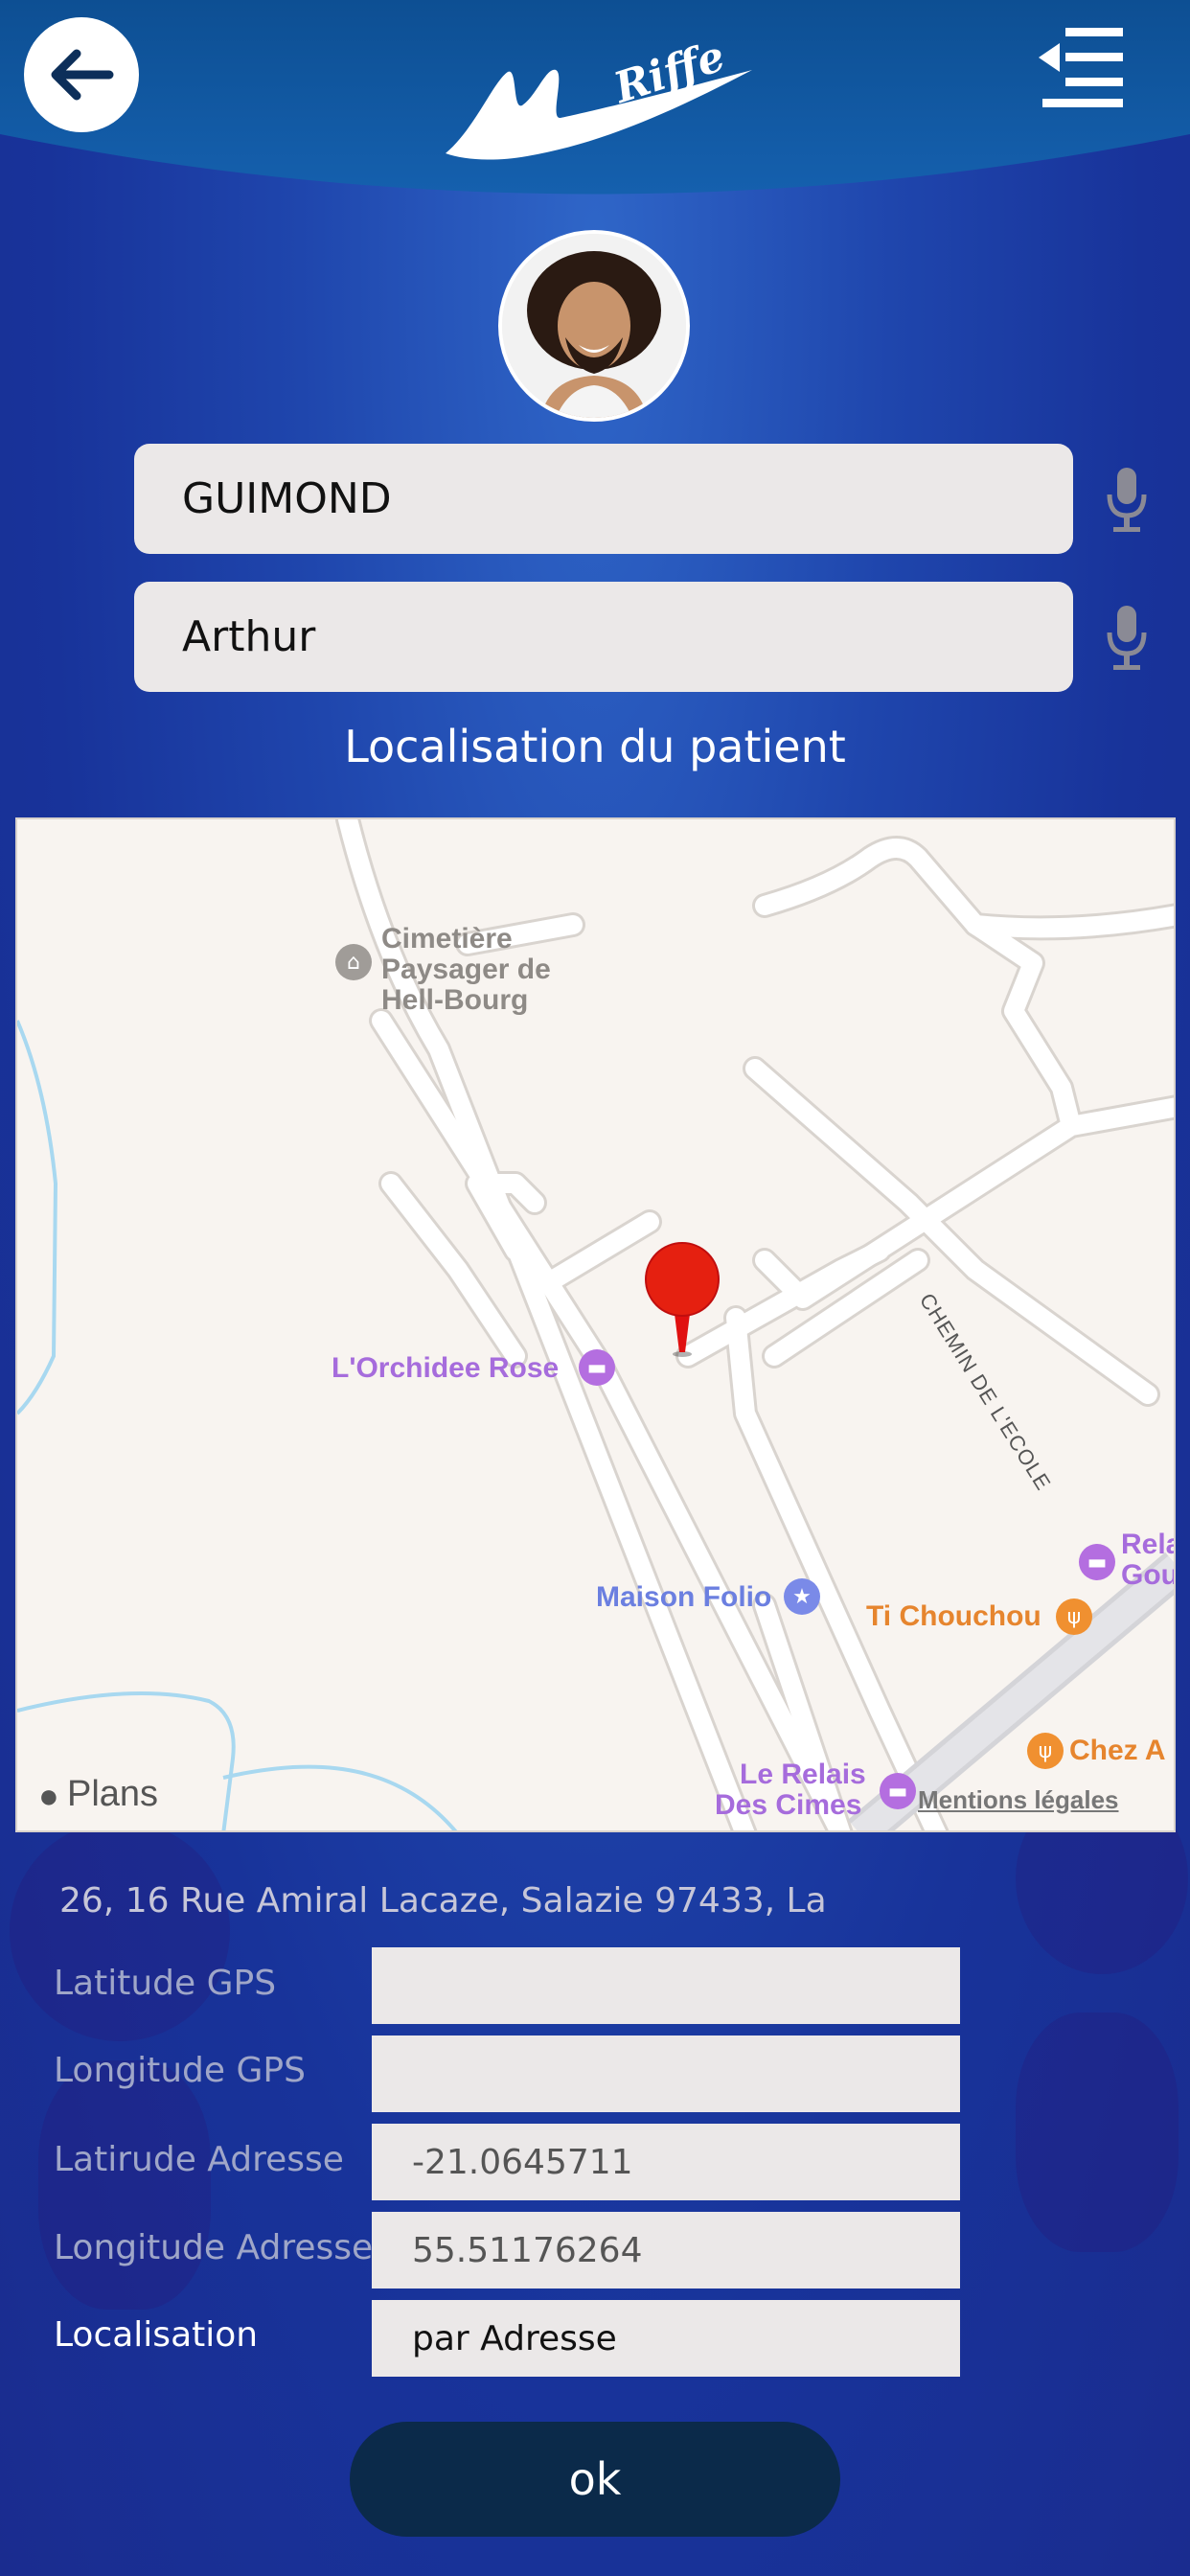 The height and width of the screenshot is (2576, 1190). Describe the element at coordinates (666, 2074) in the screenshot. I see `longitude-gps-field` at that location.